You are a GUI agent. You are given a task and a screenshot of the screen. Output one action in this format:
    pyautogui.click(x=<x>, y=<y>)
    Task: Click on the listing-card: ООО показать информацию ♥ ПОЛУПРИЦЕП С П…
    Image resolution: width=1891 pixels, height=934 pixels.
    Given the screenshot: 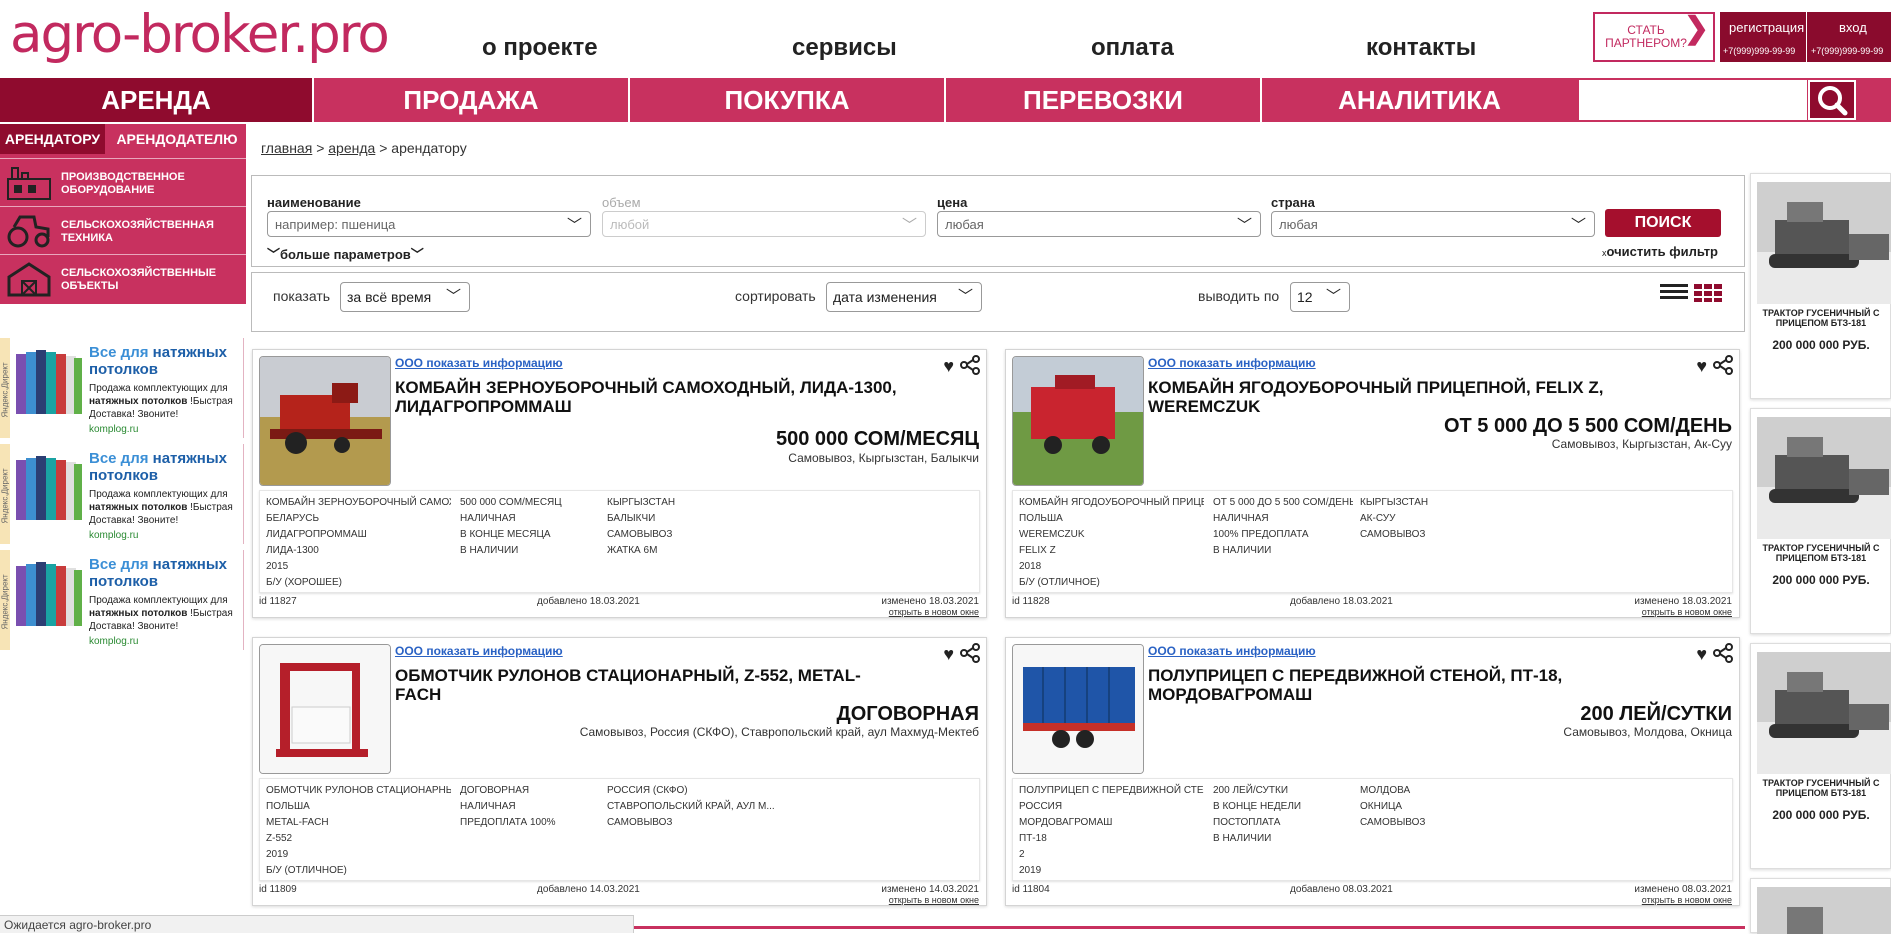 What is the action you would take?
    pyautogui.click(x=1372, y=771)
    